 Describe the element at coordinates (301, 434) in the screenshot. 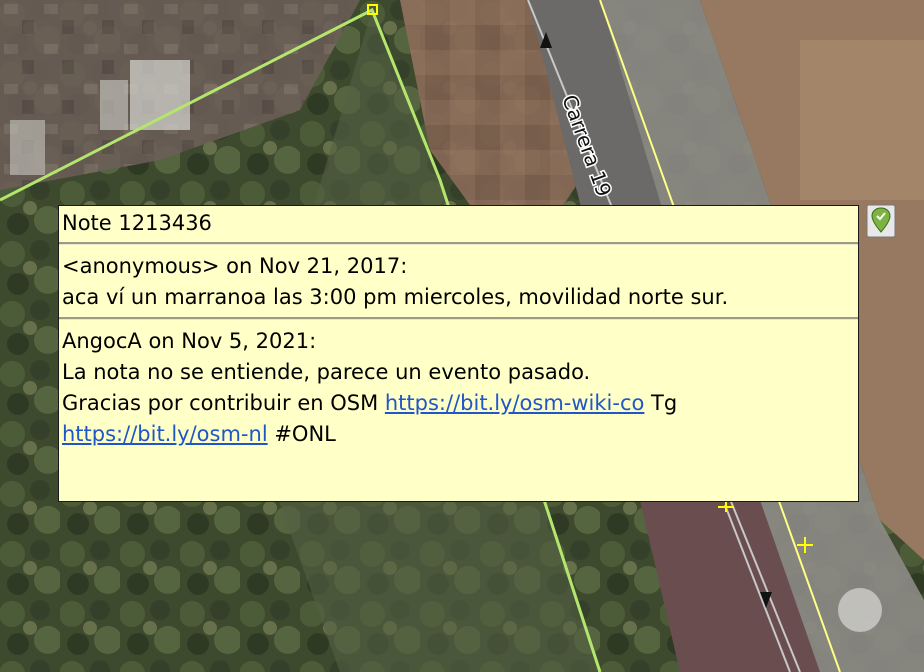

I see `comment-text: #ONL` at that location.